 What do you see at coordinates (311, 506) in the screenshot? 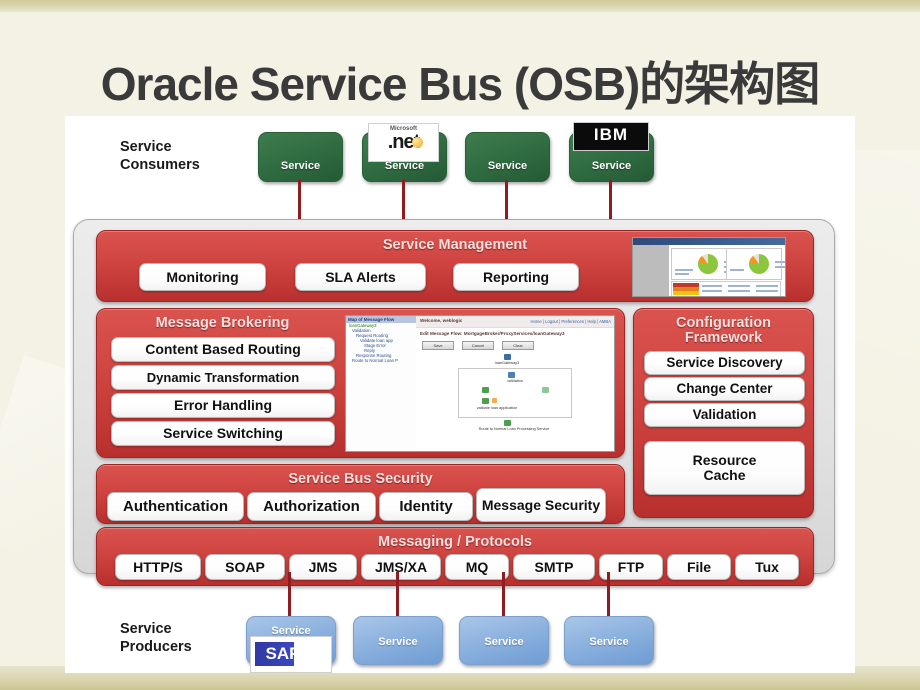
I see `chip-authorization: Authorization` at bounding box center [311, 506].